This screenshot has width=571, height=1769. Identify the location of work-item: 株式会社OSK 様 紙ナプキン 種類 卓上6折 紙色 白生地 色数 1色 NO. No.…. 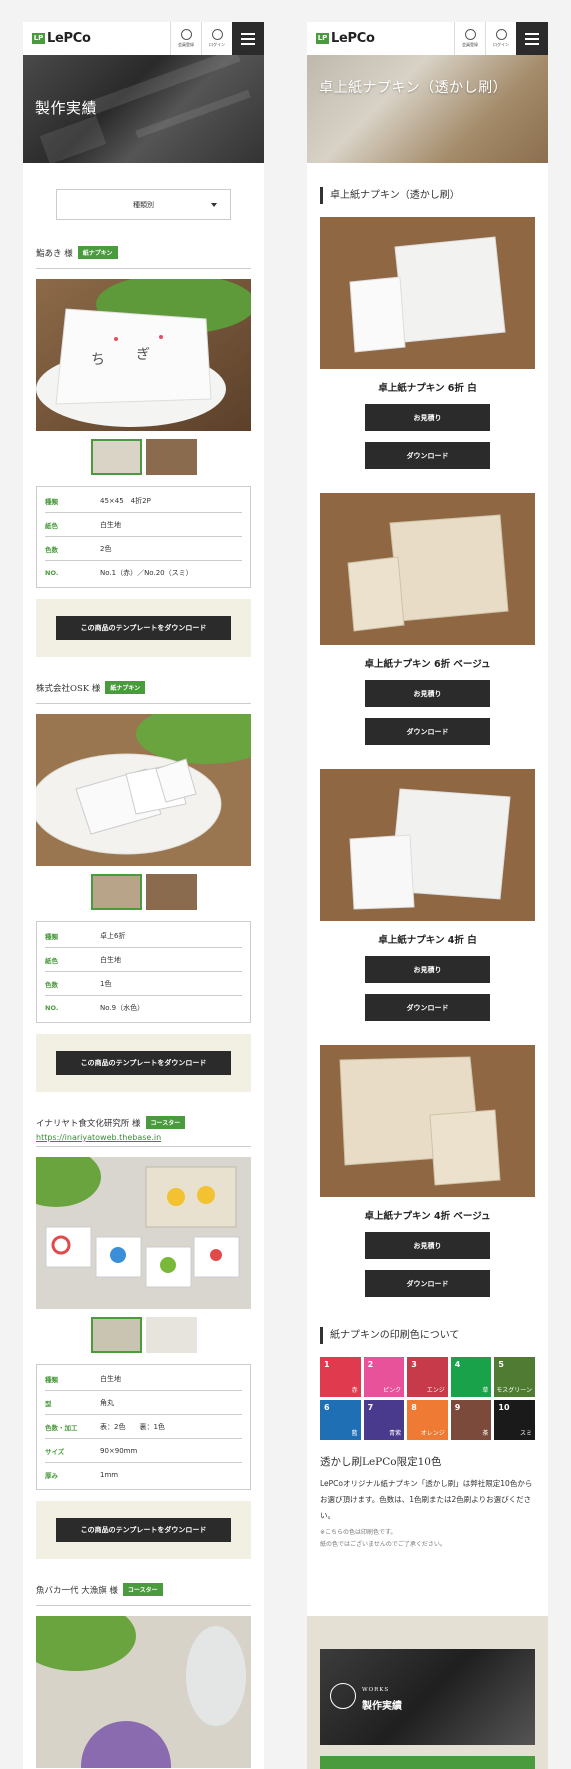
(143, 886).